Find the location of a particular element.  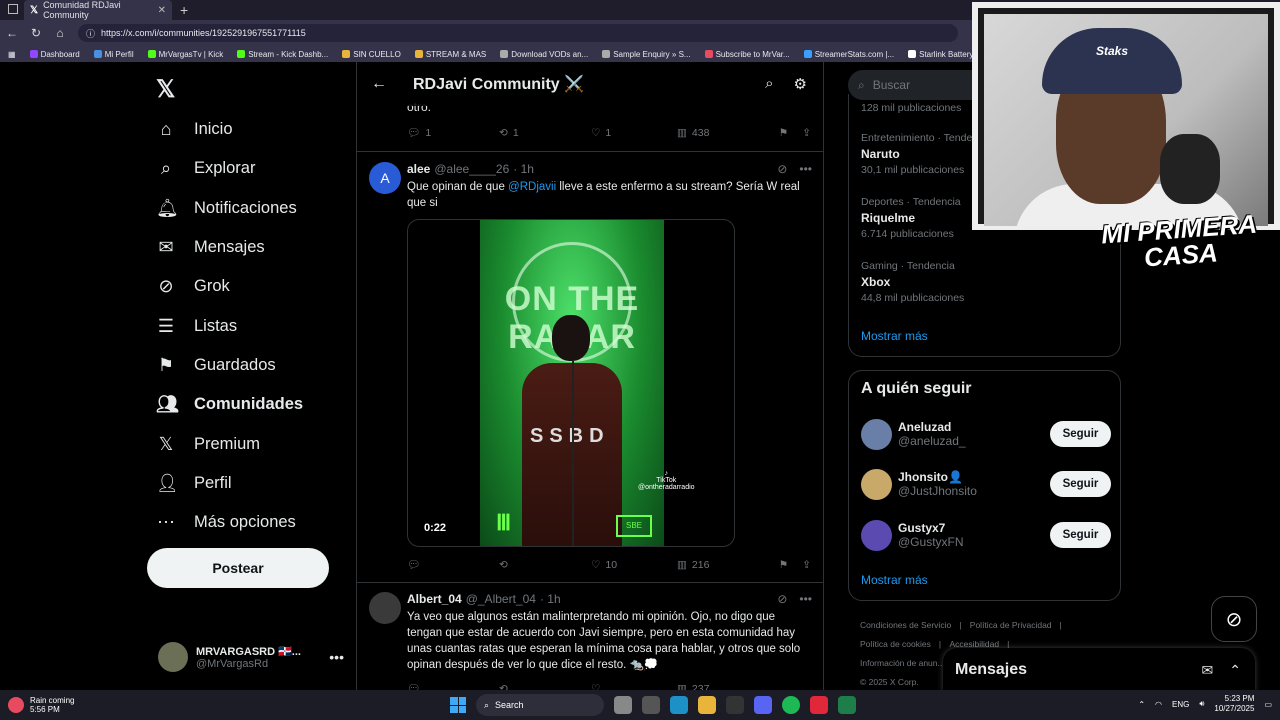

reply-button: 💬︎ 1 is located at coordinates (453, 133).